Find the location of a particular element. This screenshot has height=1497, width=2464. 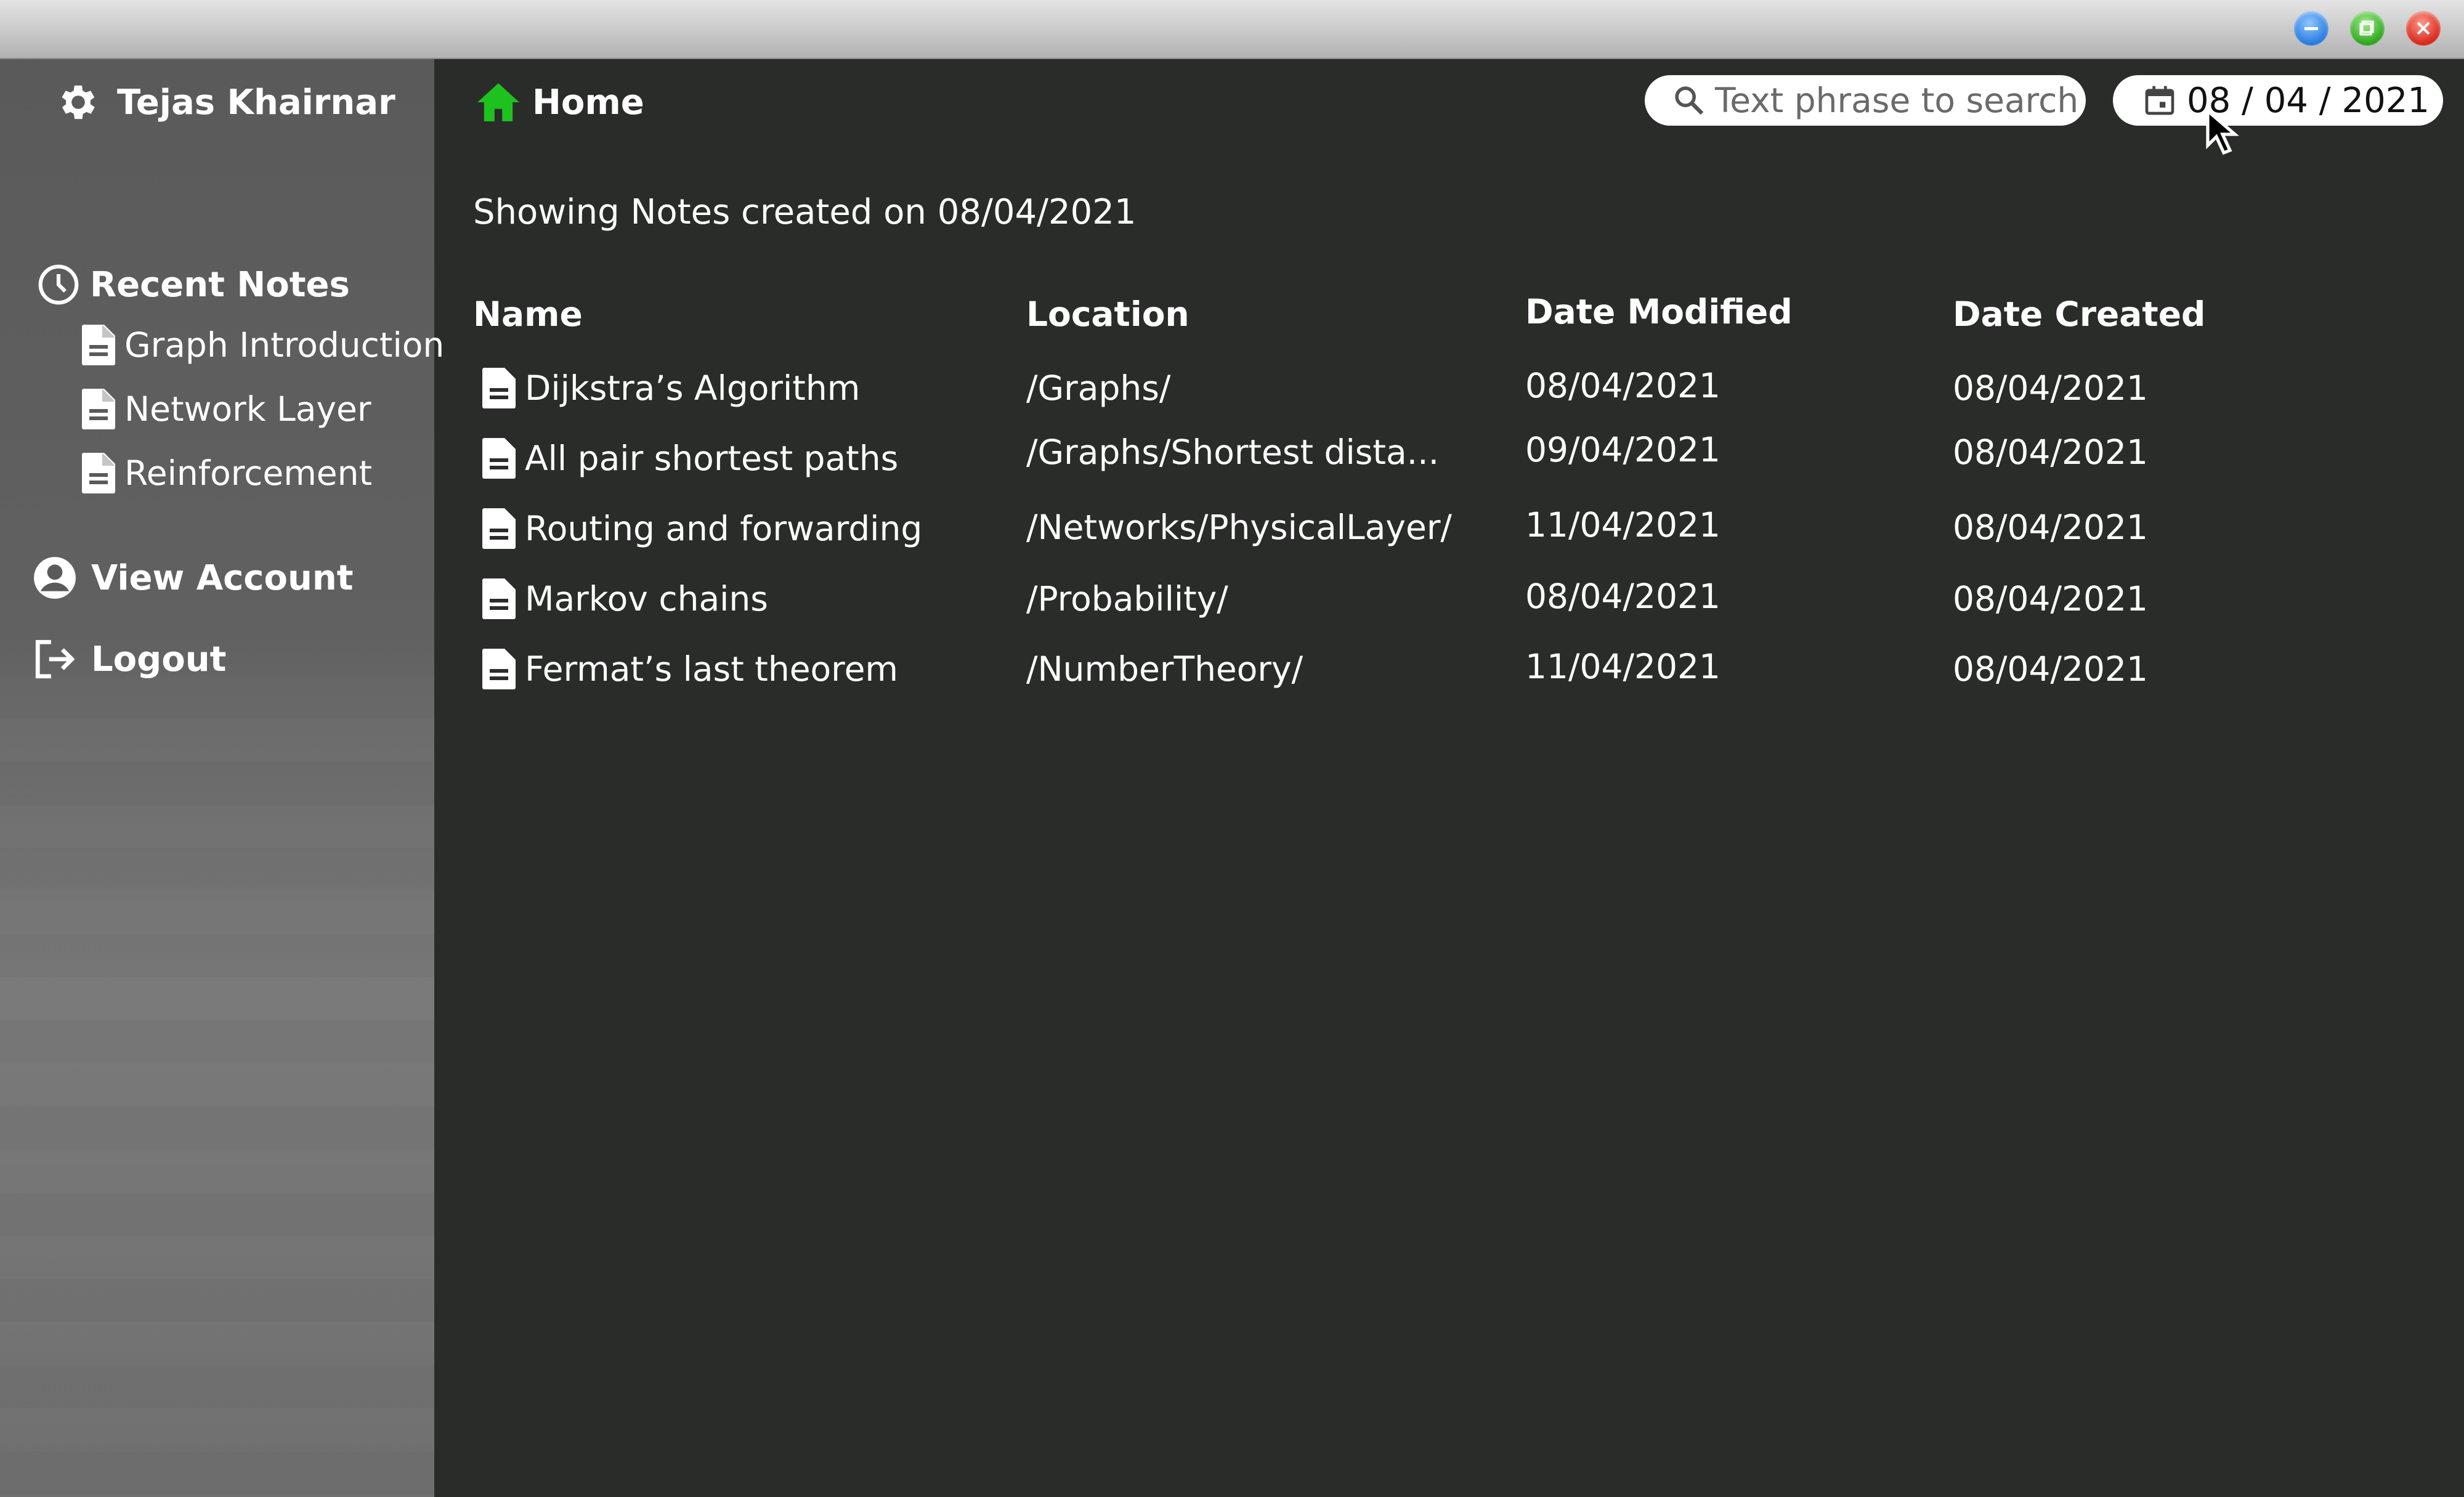

note-name: Markov chains is located at coordinates (646, 599).